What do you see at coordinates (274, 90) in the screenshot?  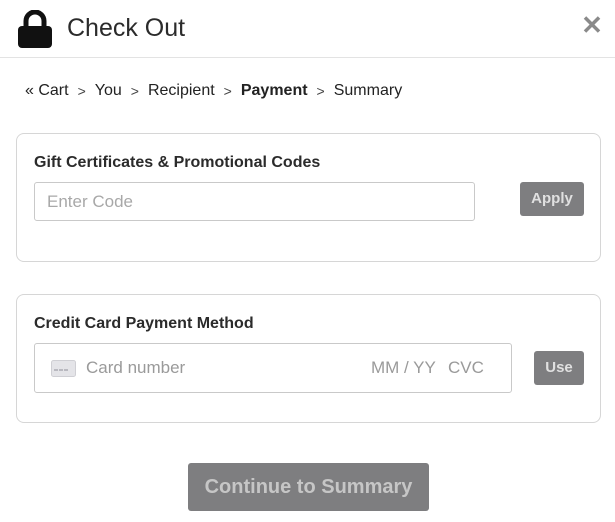 I see `breadcrumb-payment: Payment` at bounding box center [274, 90].